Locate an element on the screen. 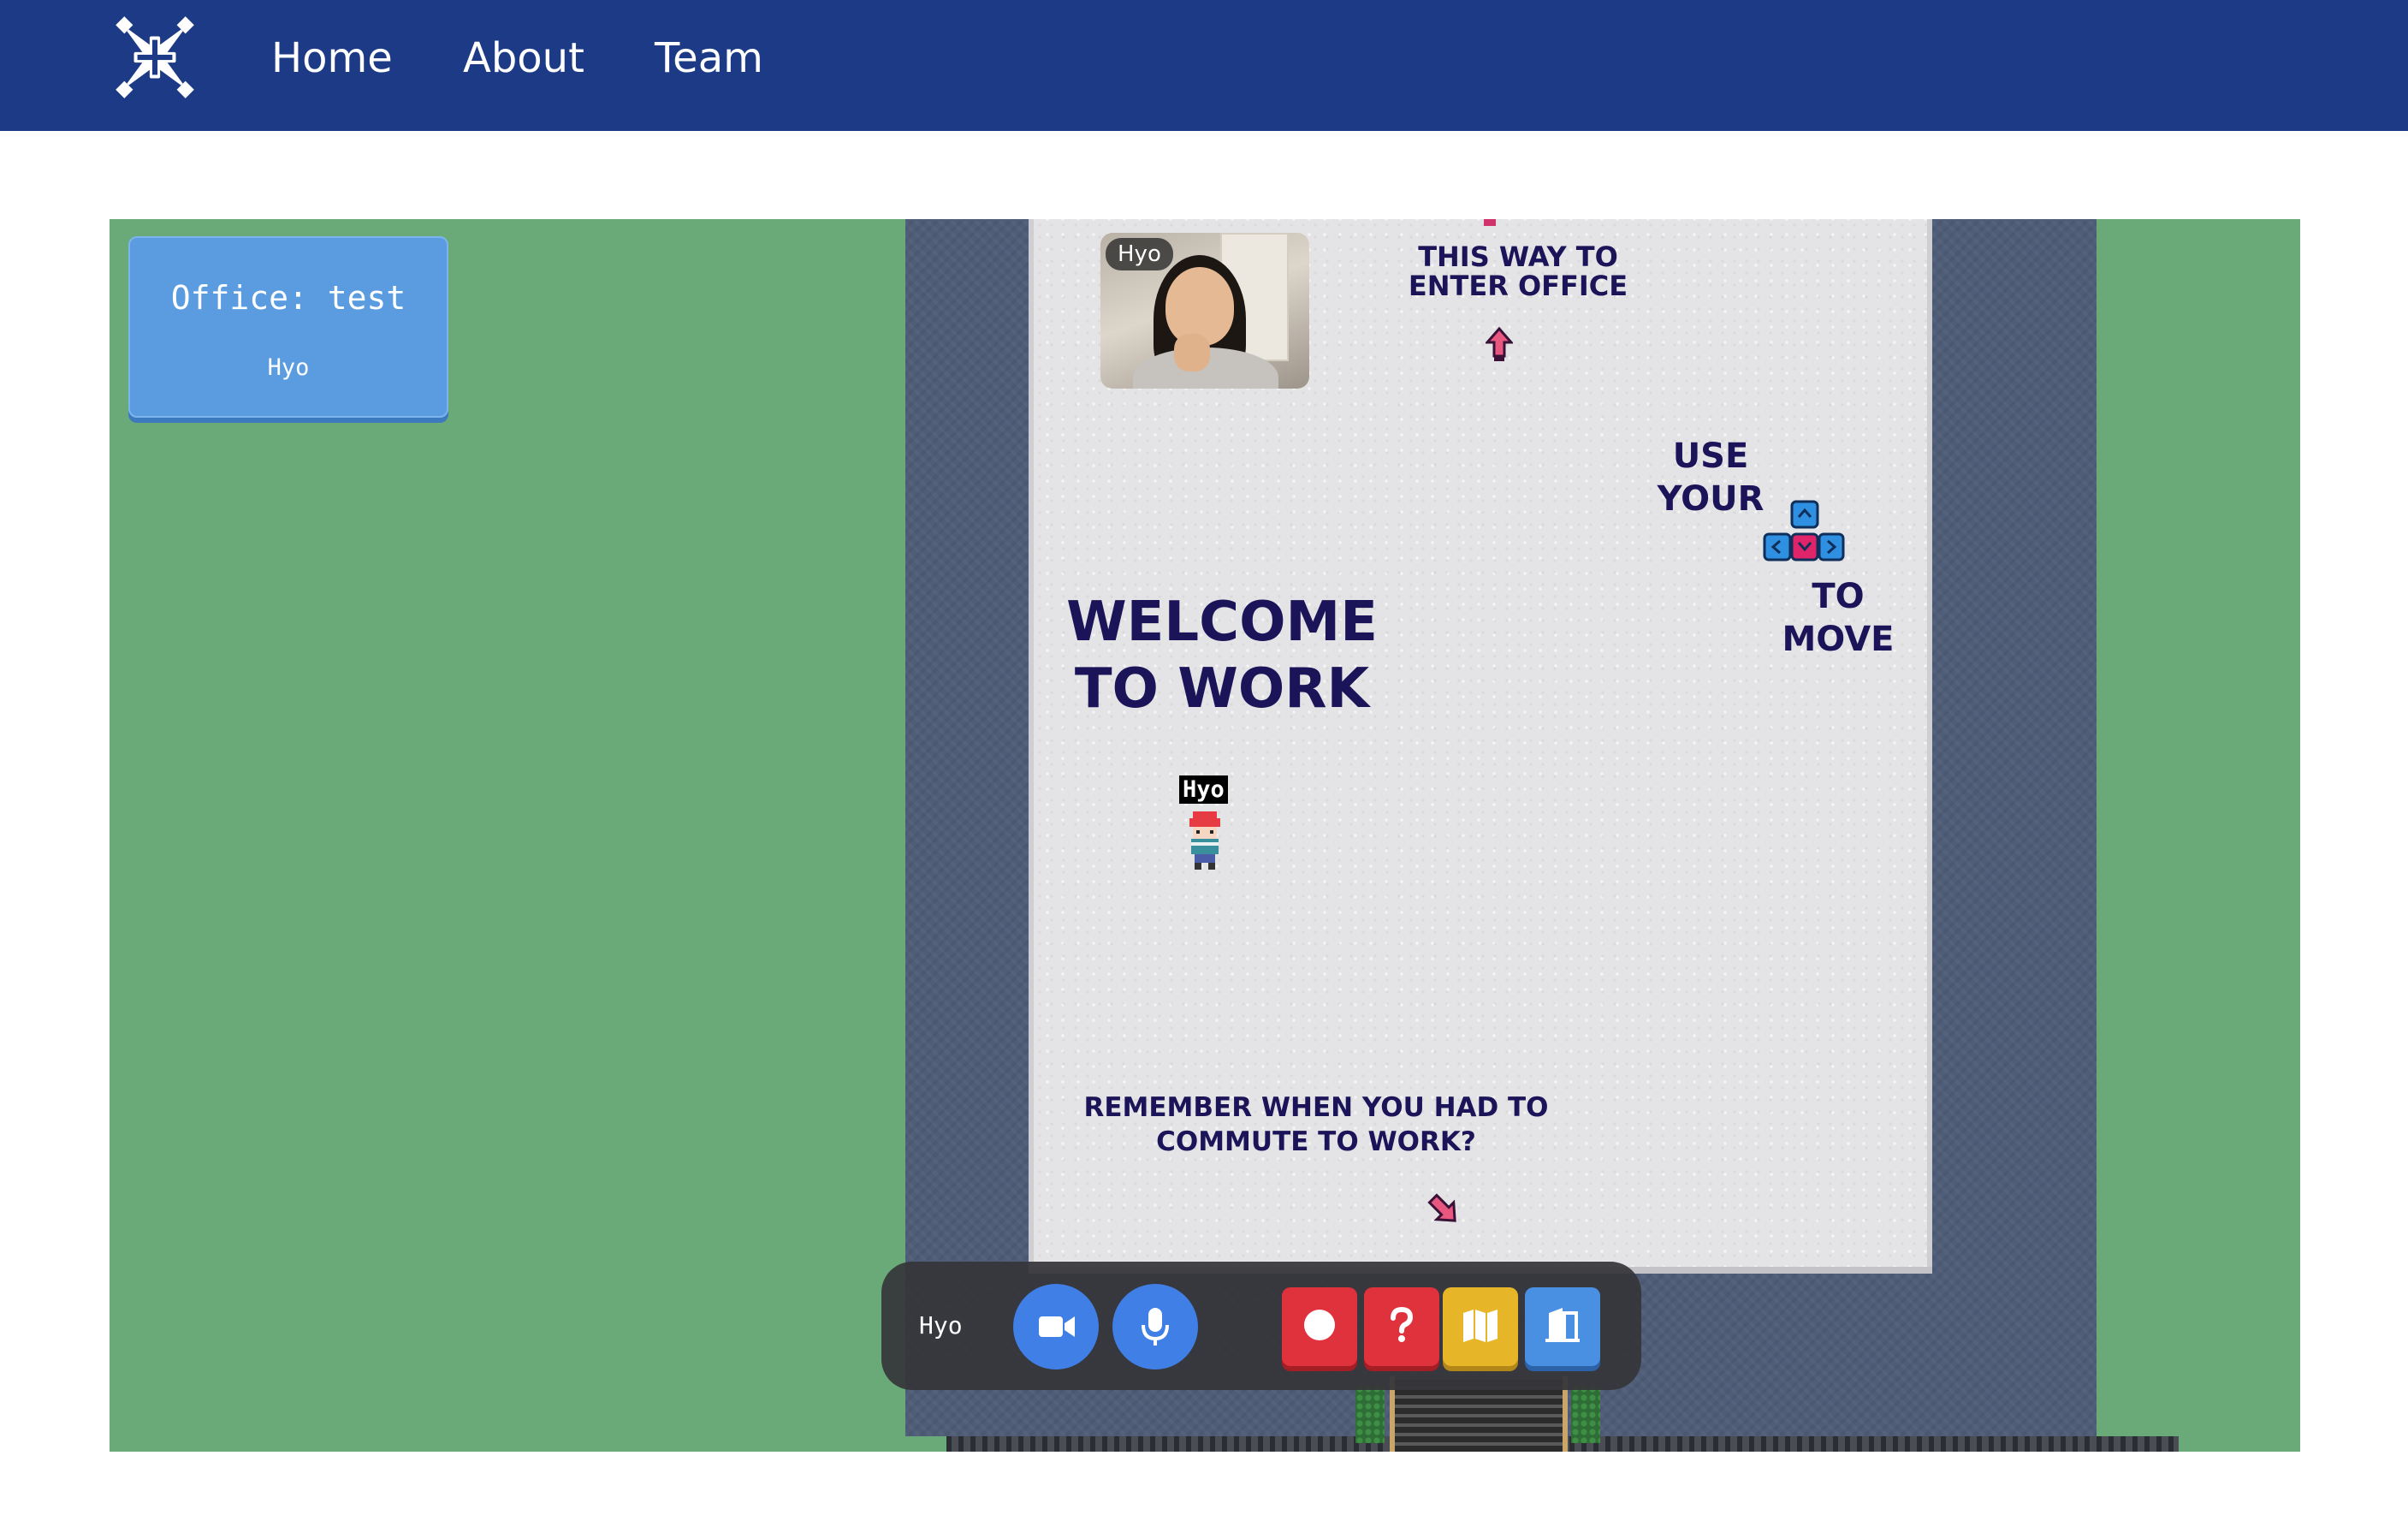 The image size is (2408, 1515). help-icon is located at coordinates (1403, 1324).